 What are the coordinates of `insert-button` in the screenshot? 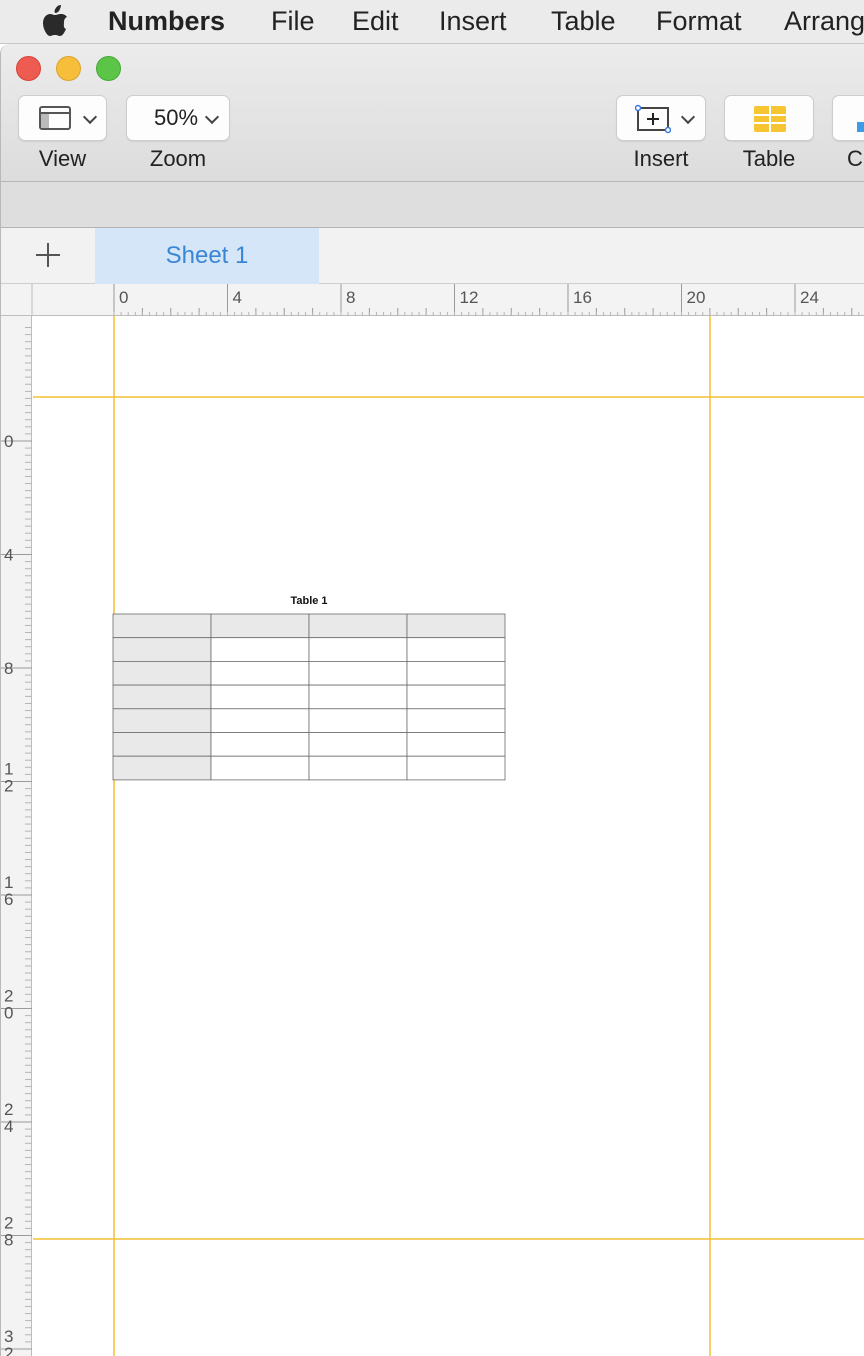 It's located at (661, 118).